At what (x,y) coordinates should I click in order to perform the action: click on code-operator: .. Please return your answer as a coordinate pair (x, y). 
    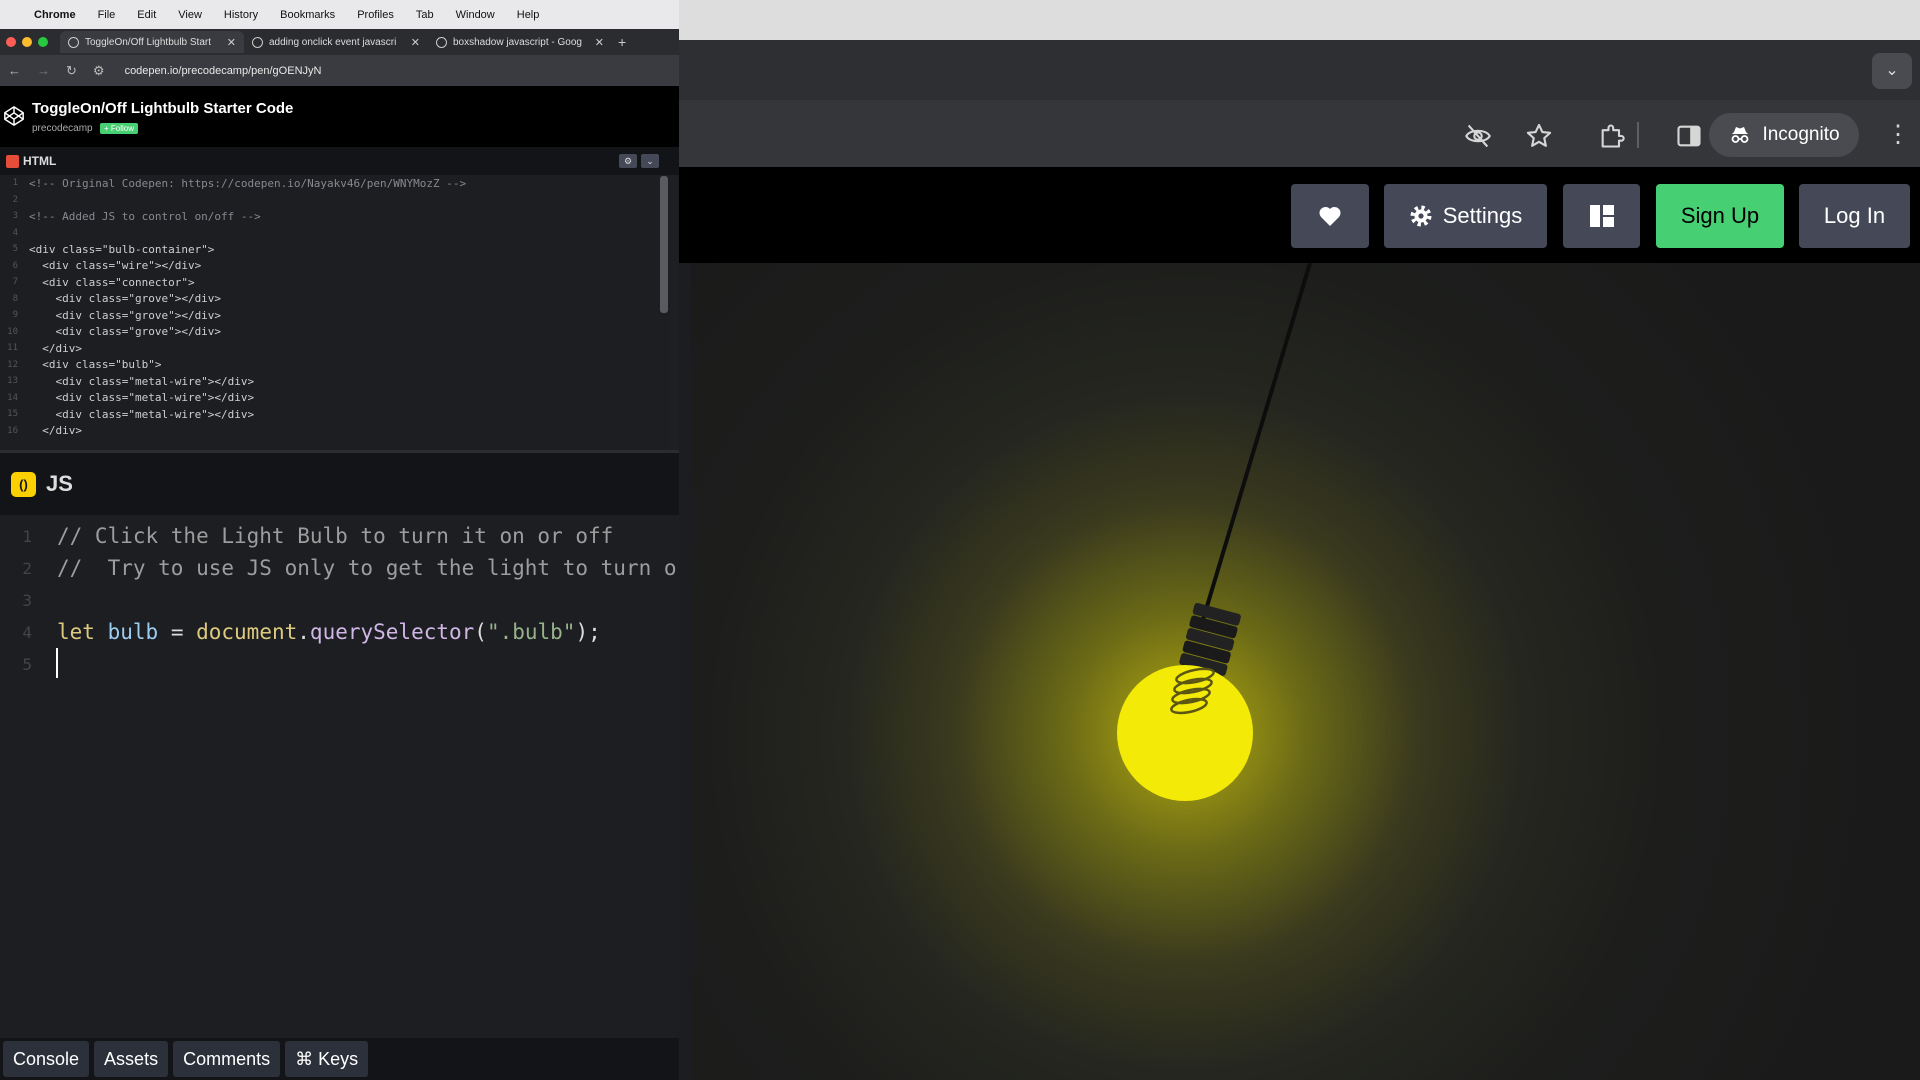
    Looking at the image, I should click on (303, 632).